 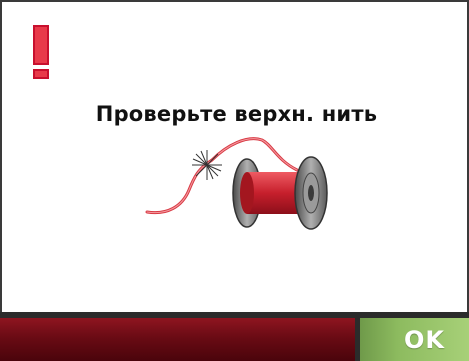 What do you see at coordinates (424, 339) in the screenshot?
I see `ok-label: OK` at bounding box center [424, 339].